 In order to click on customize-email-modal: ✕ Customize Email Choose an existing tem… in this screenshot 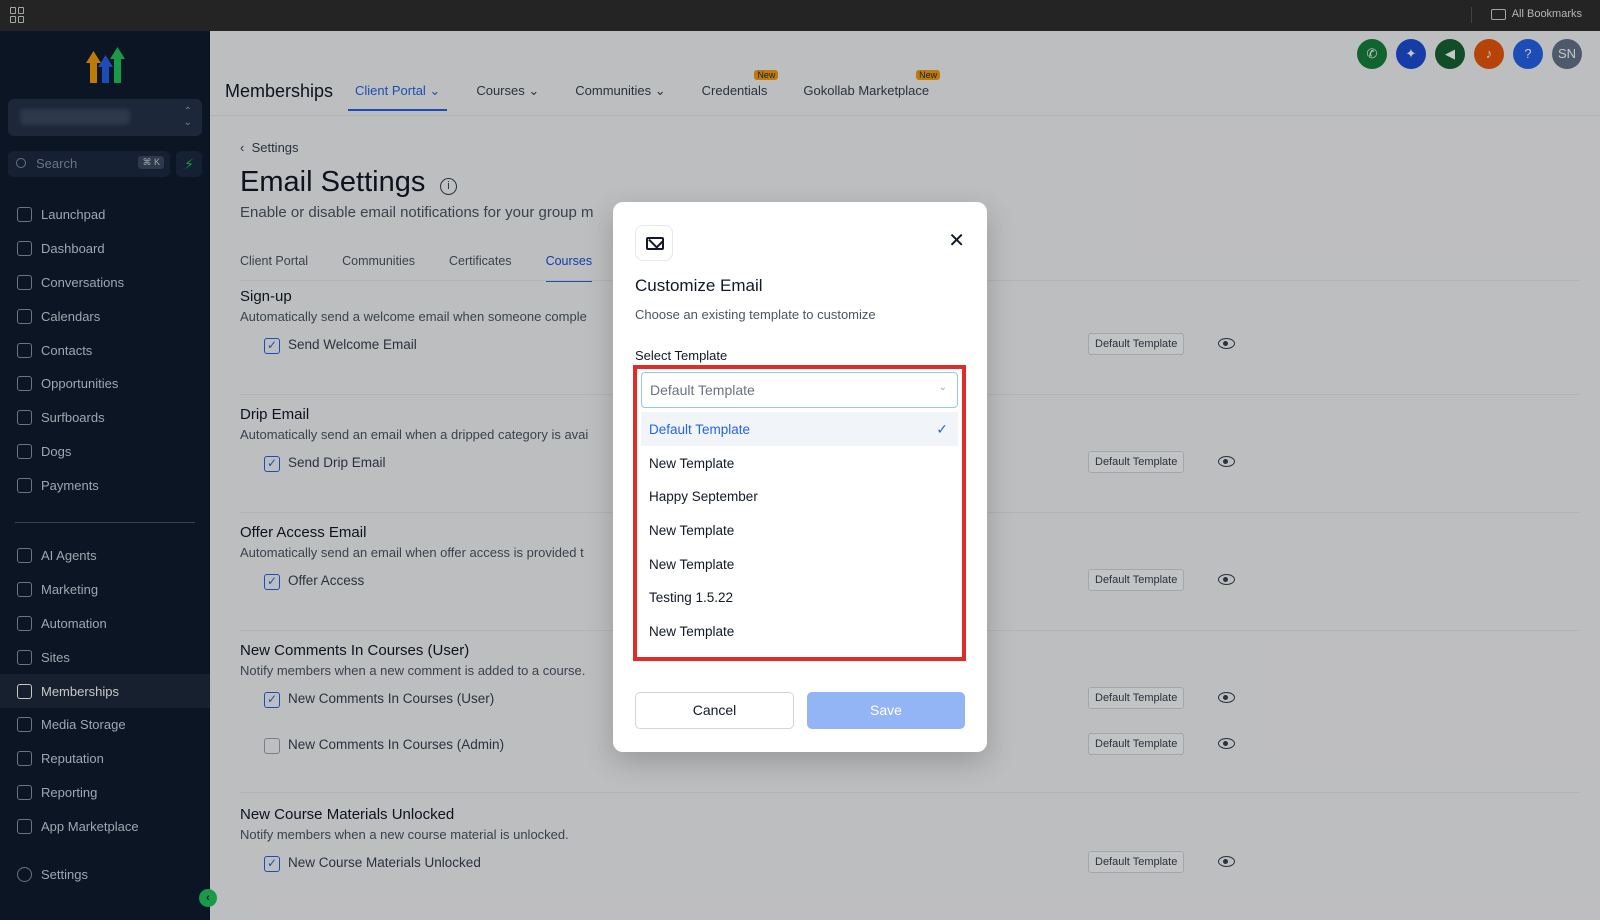, I will do `click(800, 477)`.